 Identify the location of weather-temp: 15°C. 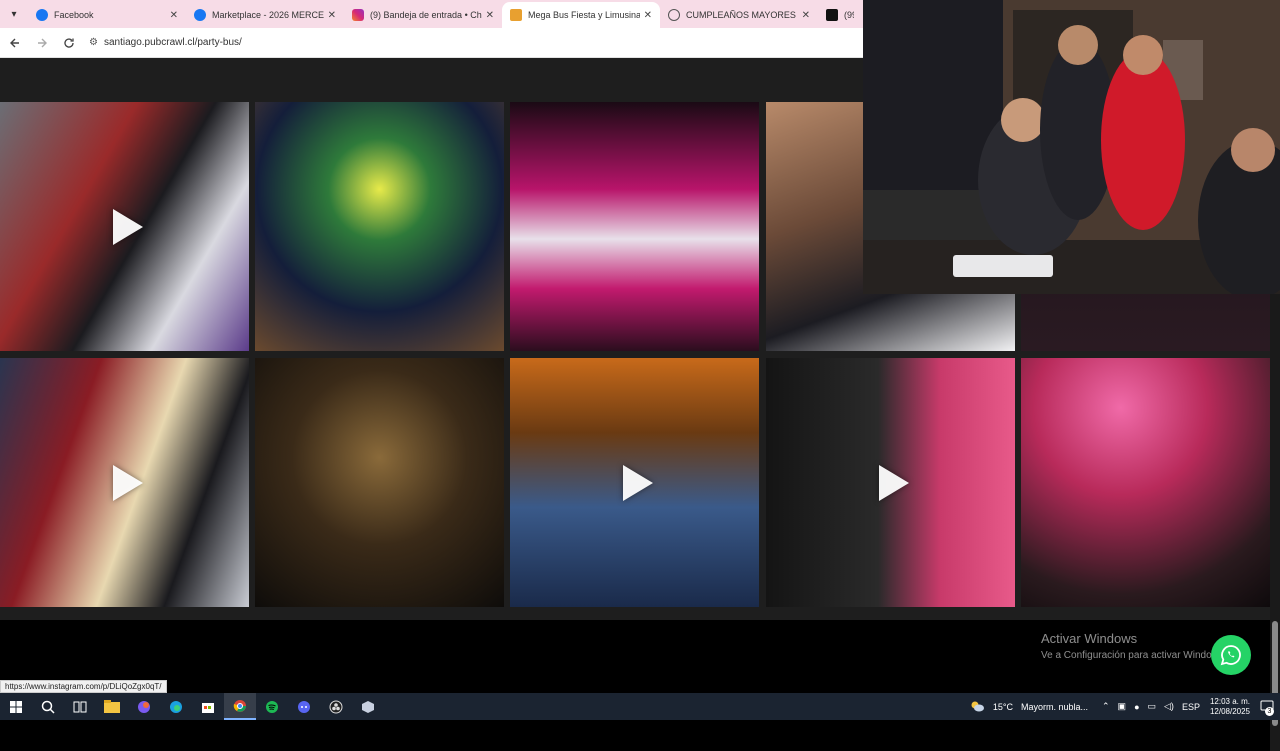
(1003, 707).